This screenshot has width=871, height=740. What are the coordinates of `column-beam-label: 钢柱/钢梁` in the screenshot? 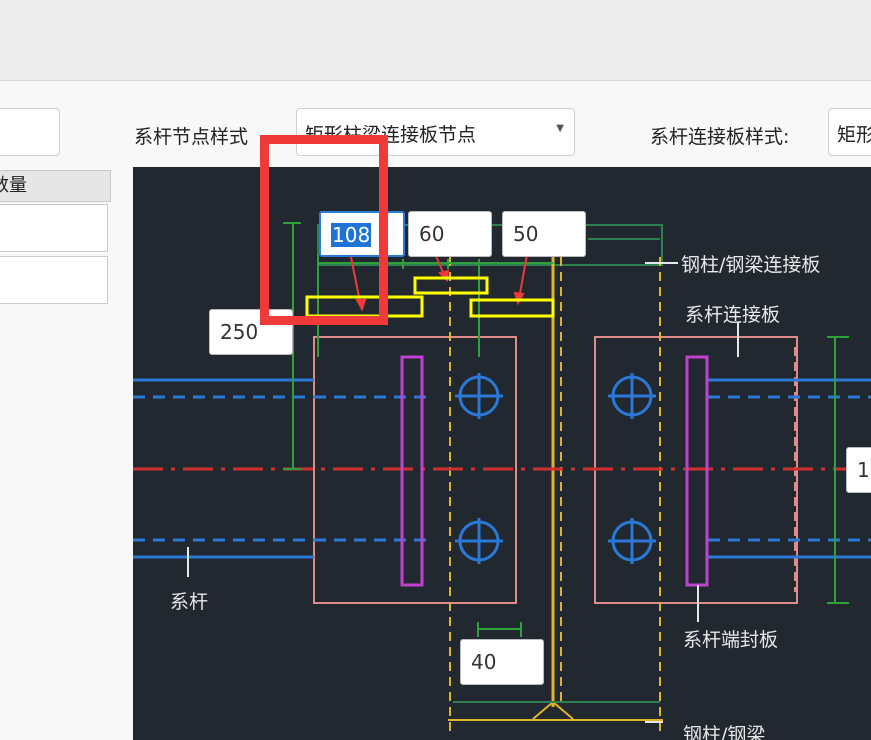 It's located at (724, 732).